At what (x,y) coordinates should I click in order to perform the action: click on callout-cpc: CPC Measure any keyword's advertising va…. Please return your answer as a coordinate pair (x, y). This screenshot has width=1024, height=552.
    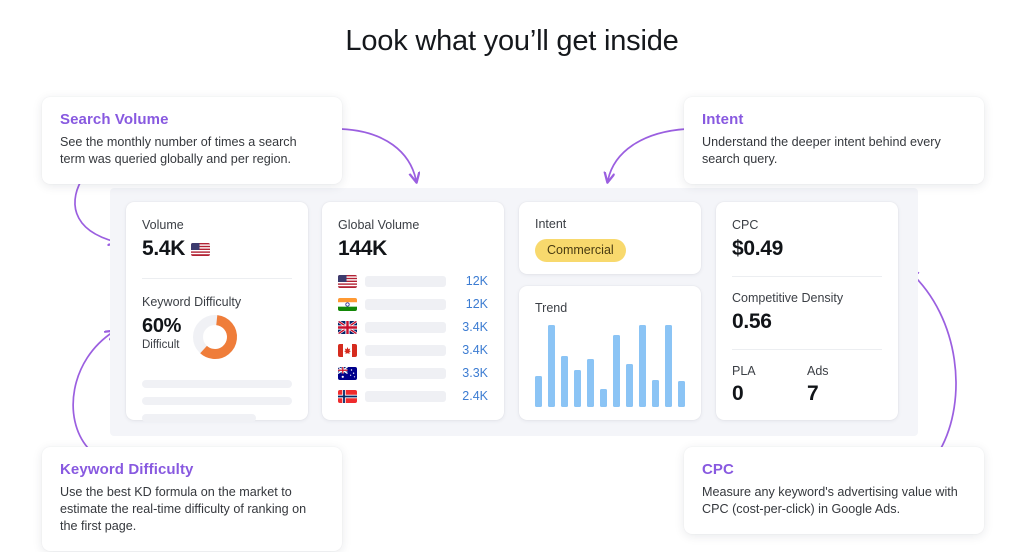
    Looking at the image, I should click on (834, 490).